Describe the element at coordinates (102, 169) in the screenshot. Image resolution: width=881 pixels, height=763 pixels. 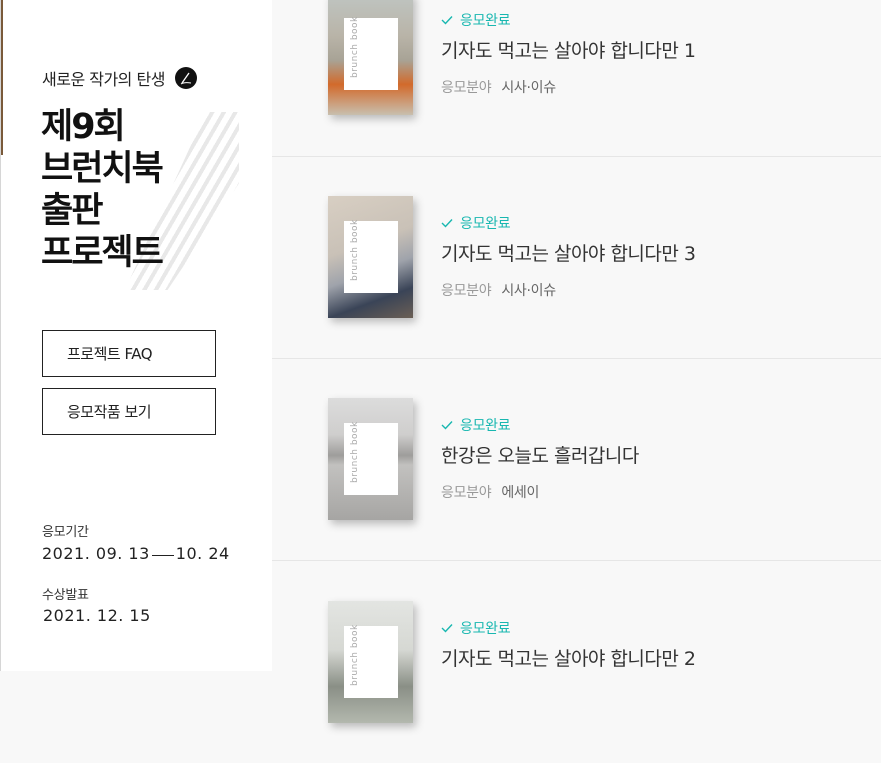
I see `title-line: 브런치북` at that location.